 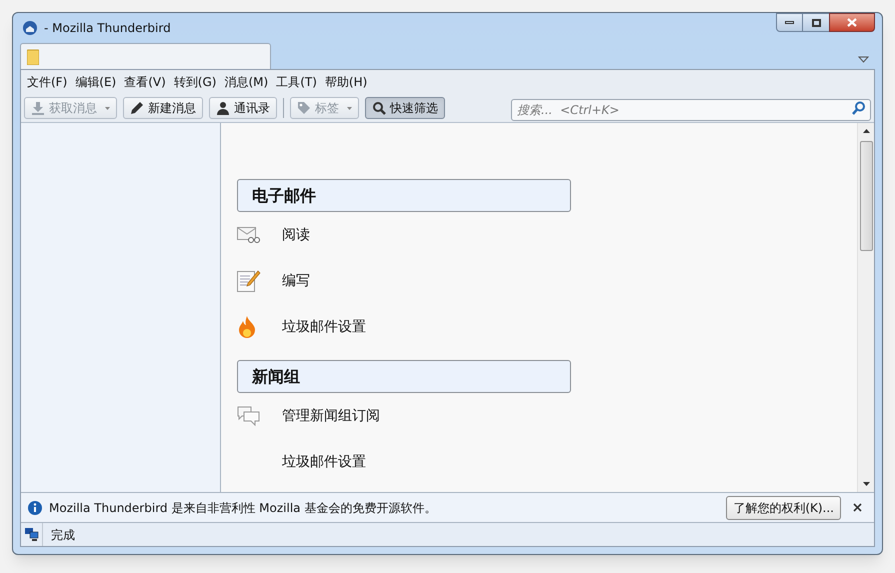 I want to click on search-field: 搜索... <Ctrl+K>, so click(x=691, y=110).